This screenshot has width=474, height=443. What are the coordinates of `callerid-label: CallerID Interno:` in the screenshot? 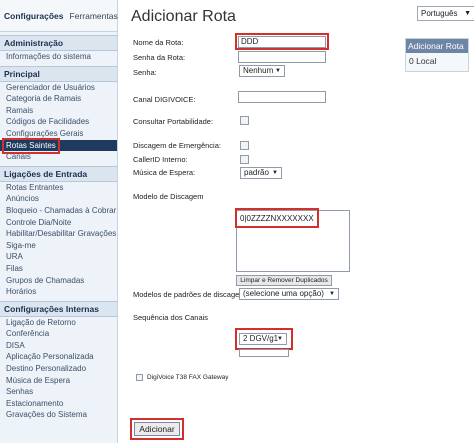 It's located at (160, 159).